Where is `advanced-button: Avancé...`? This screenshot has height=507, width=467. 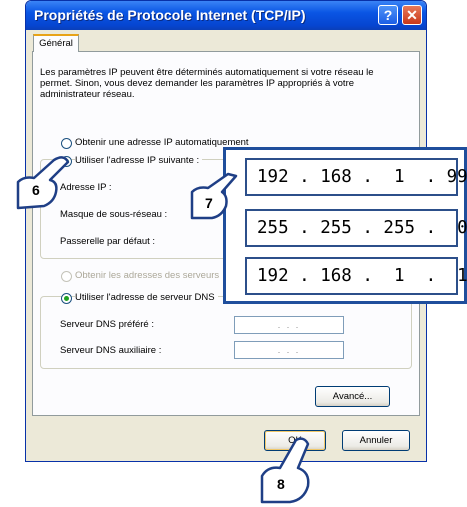 advanced-button: Avancé... is located at coordinates (352, 396).